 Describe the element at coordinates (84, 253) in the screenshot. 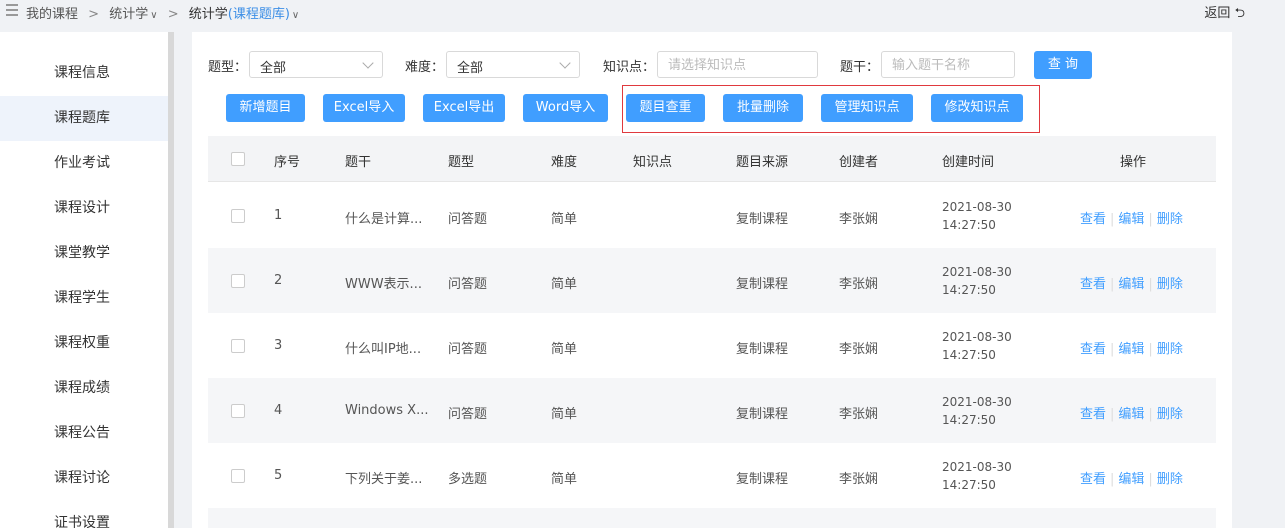

I see `sidebar-item-classroom: 课堂教学` at that location.